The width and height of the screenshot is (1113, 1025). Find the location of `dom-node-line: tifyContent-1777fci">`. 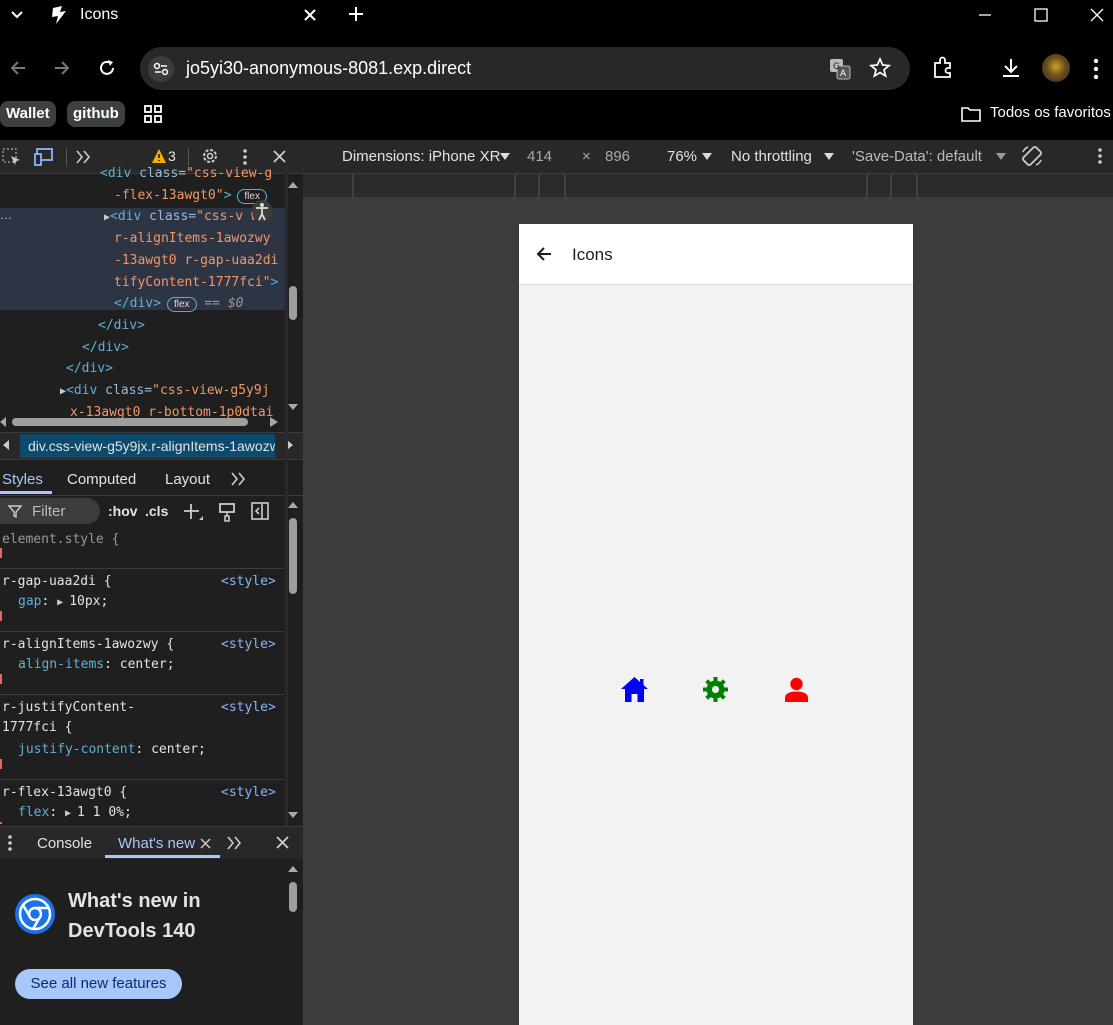

dom-node-line: tifyContent-1777fci"> is located at coordinates (196, 282).